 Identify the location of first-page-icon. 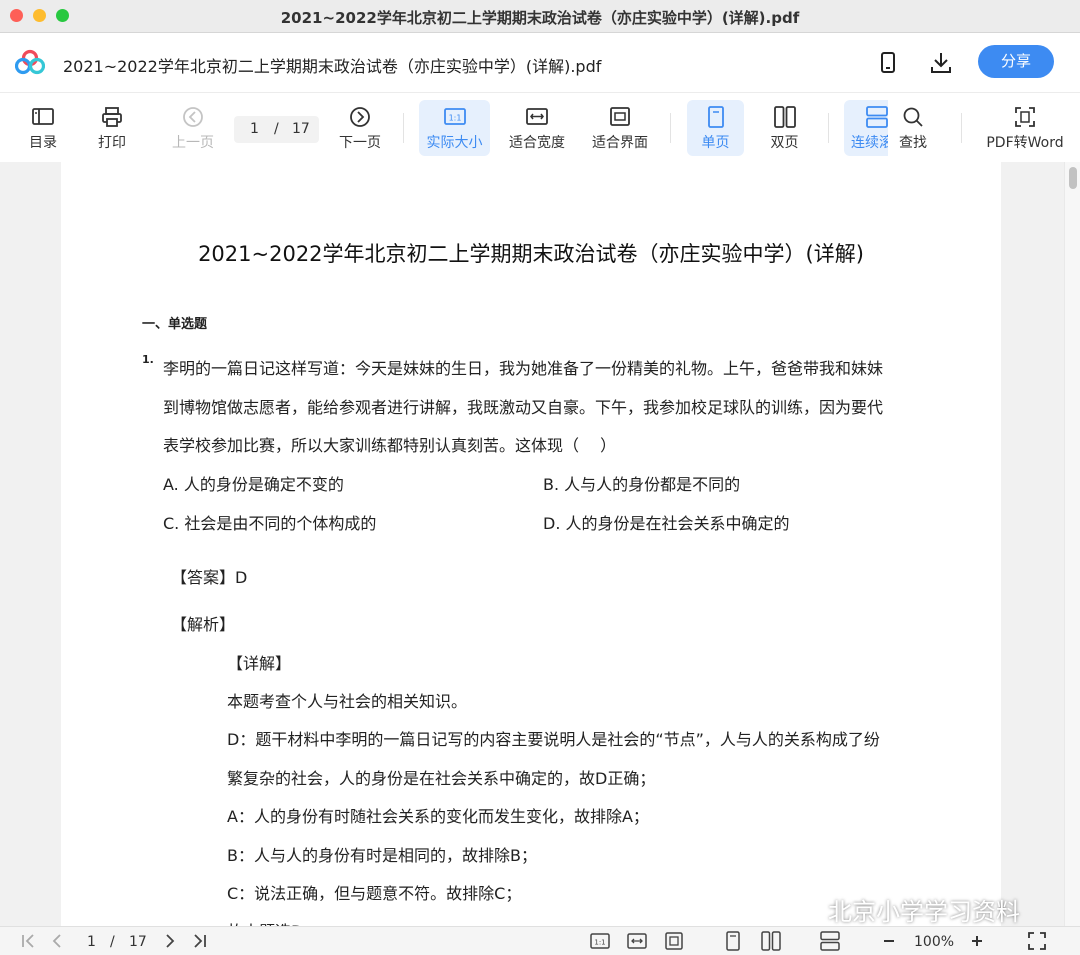
(28, 941).